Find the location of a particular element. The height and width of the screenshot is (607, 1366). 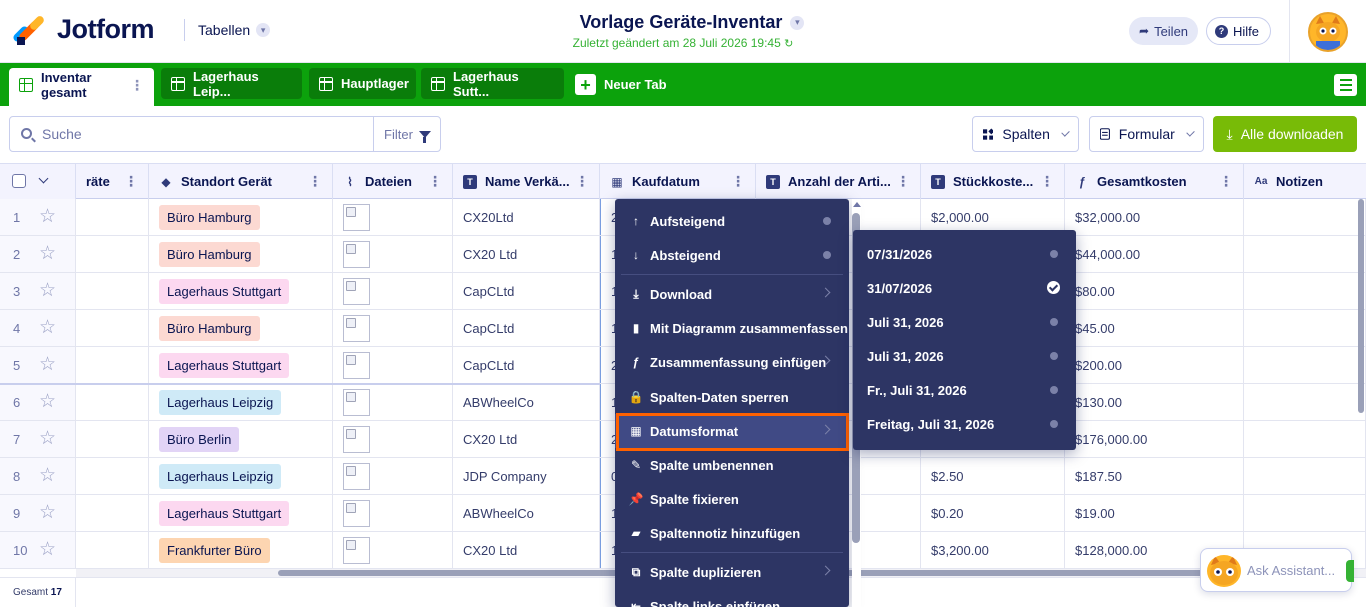

table-cell: $176,000.00 is located at coordinates (1154, 439).